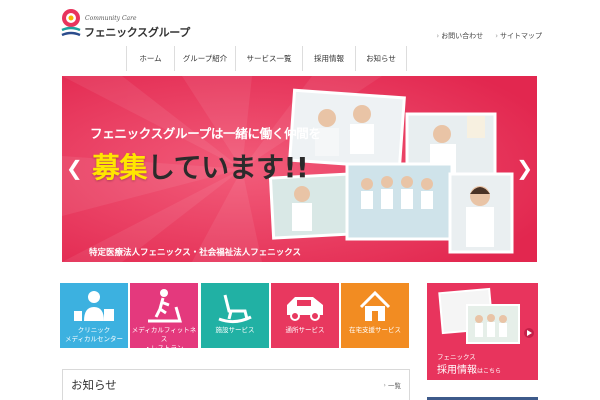 This screenshot has width=600, height=400. Describe the element at coordinates (94, 385) in the screenshot. I see `news-title: お知らせ` at that location.